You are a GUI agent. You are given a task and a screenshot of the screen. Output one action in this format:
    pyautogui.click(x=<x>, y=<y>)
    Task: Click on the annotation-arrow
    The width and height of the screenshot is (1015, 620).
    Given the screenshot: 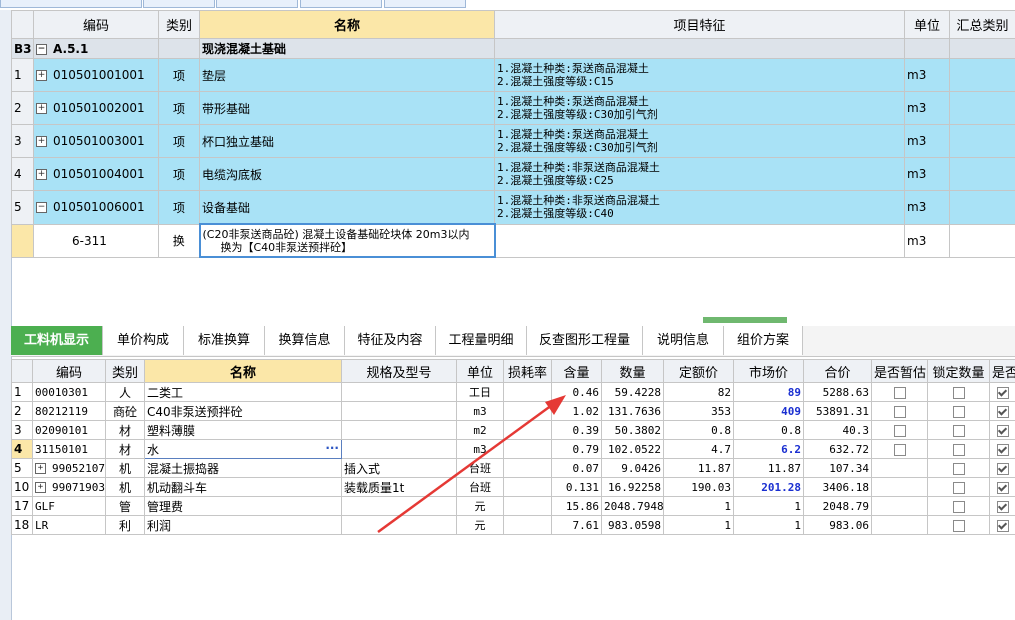 What is the action you would take?
    pyautogui.click(x=471, y=464)
    